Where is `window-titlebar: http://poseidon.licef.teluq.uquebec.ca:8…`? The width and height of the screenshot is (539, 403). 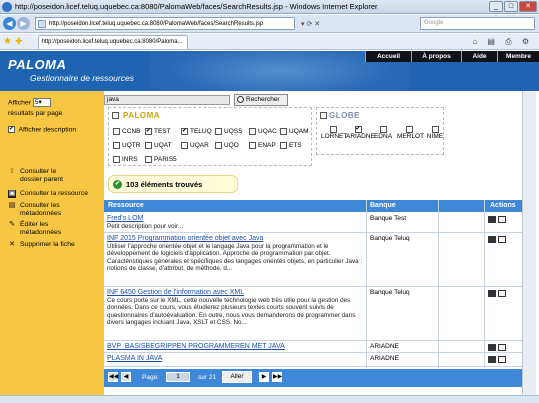 window-titlebar: http://poseidon.licef.teluq.uquebec.ca:8… is located at coordinates (269, 7).